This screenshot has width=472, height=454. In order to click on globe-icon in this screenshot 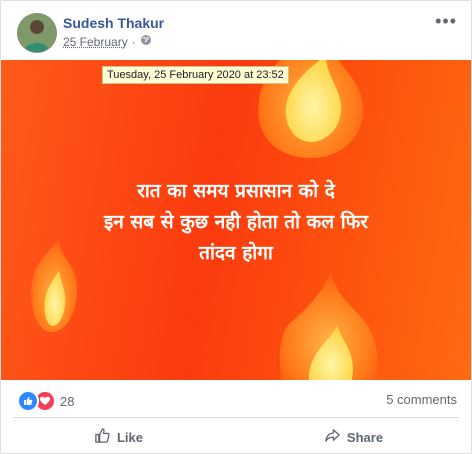, I will do `click(146, 41)`.